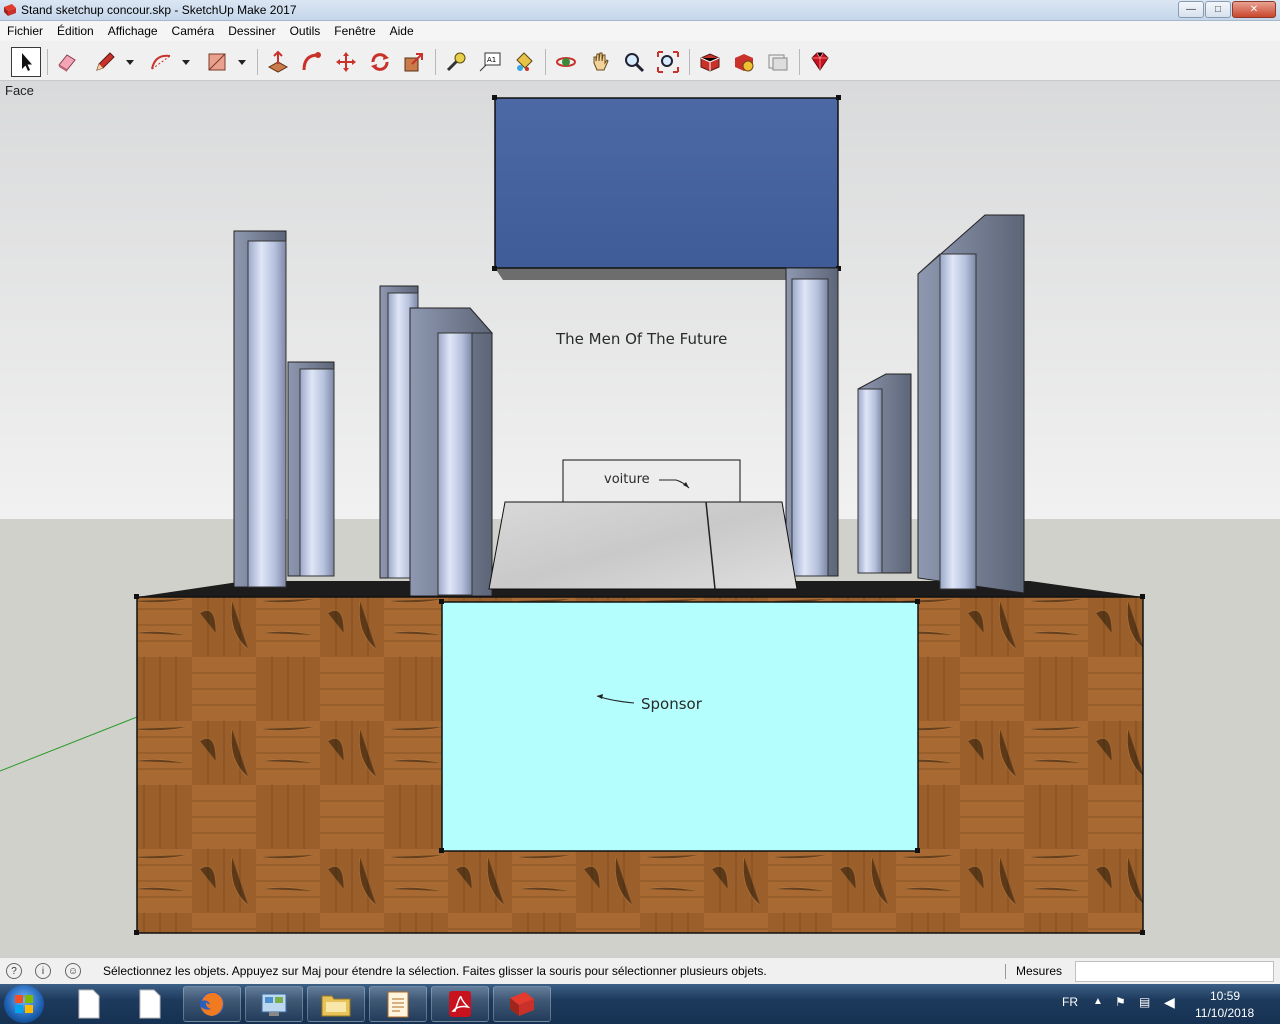 Image resolution: width=1280 pixels, height=1024 pixels. What do you see at coordinates (312, 62) in the screenshot?
I see `follow-me-icon` at bounding box center [312, 62].